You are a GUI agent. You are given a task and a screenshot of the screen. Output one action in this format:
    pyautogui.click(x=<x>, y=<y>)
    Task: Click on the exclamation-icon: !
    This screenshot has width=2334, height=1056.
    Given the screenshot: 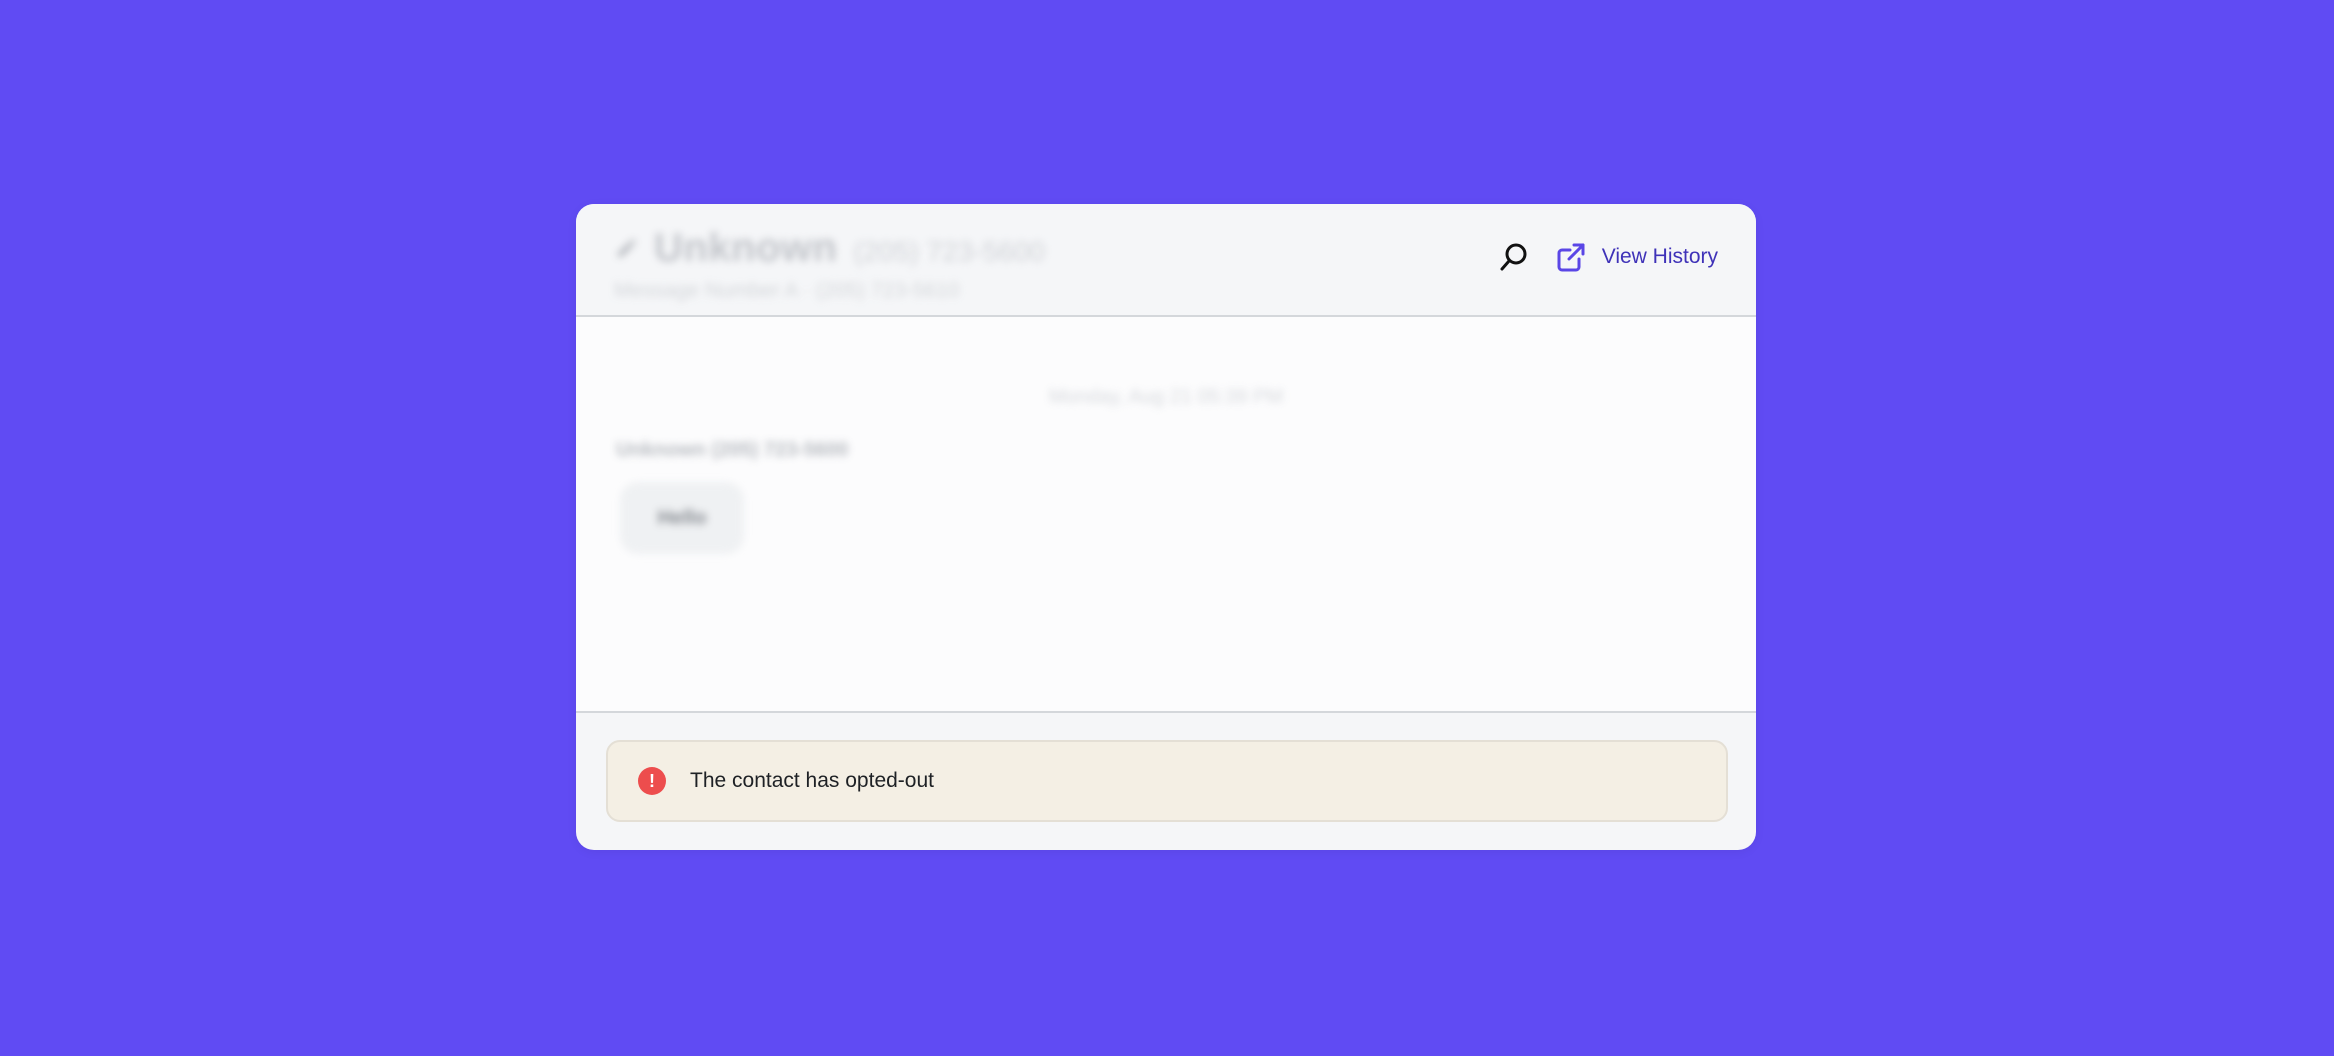 What is the action you would take?
    pyautogui.click(x=652, y=781)
    